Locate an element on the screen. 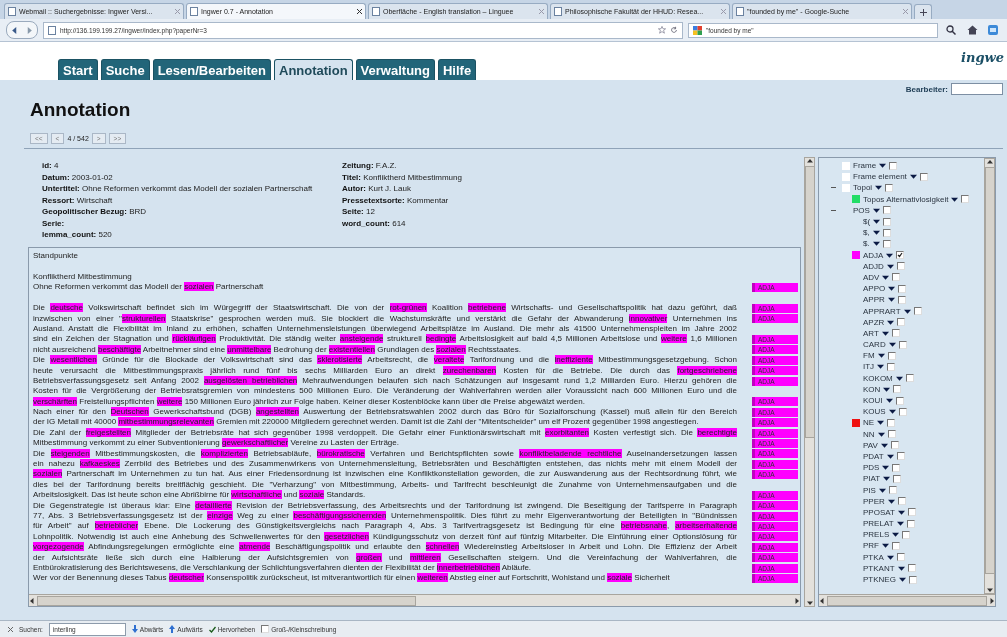 Image resolution: width=1007 pixels, height=637 pixels. tree-item-label: $( is located at coordinates (867, 222).